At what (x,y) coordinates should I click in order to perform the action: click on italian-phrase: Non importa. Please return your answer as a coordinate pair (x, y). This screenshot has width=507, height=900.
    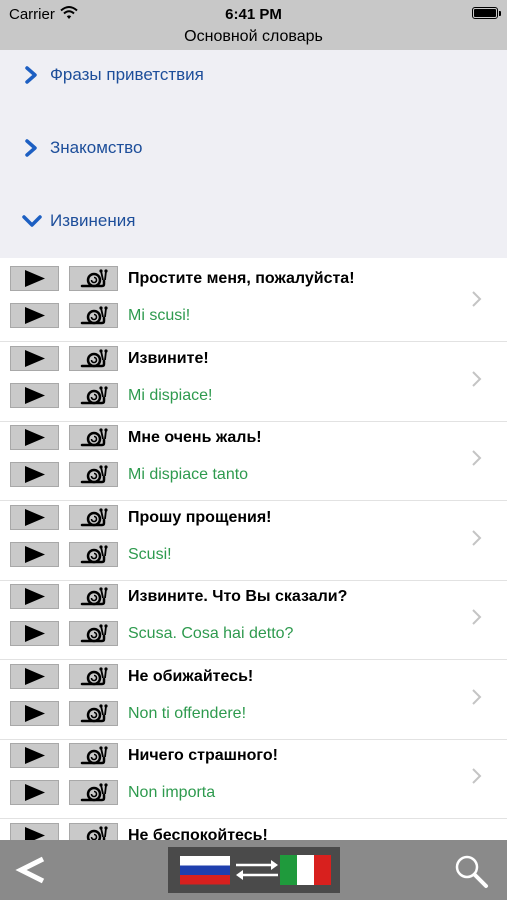
    Looking at the image, I should click on (172, 792).